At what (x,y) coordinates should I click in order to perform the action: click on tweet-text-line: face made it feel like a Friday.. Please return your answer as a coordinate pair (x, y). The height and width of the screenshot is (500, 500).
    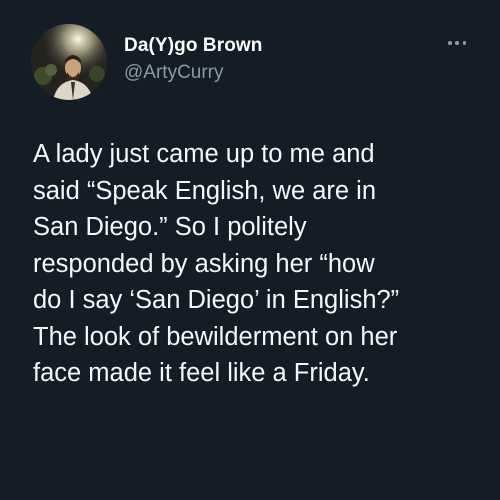
    Looking at the image, I should click on (201, 373).